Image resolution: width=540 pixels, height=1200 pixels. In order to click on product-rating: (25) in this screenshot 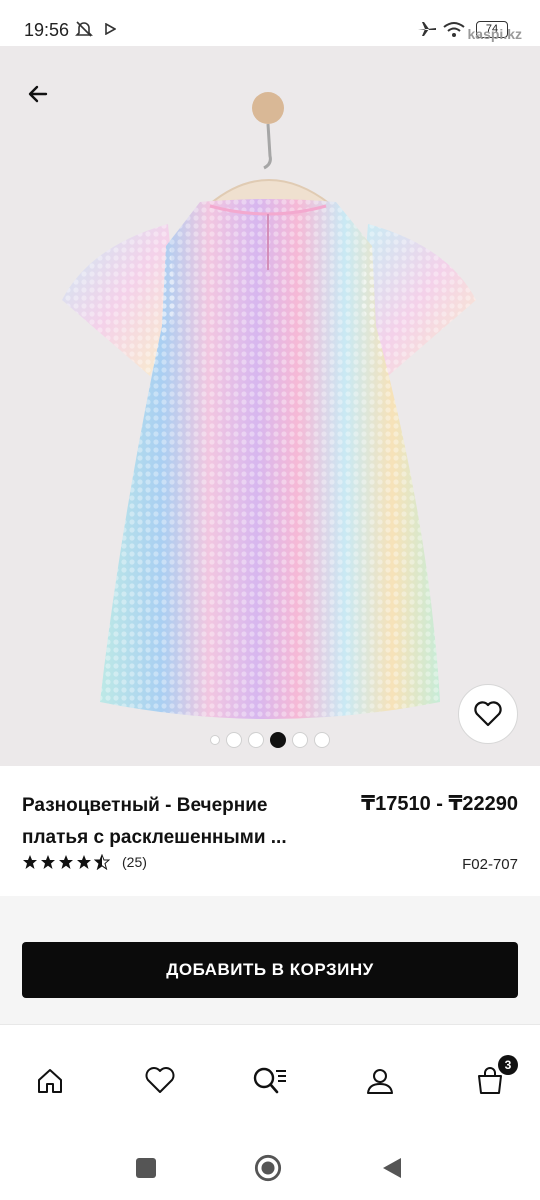, I will do `click(84, 862)`.